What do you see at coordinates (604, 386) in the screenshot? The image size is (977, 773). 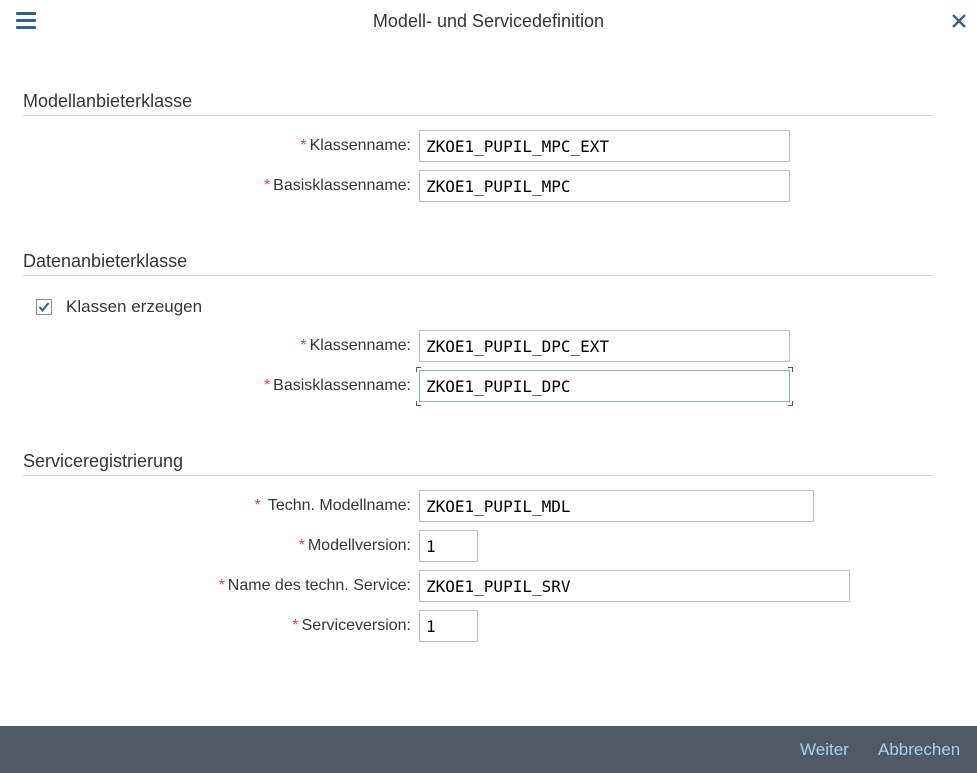 I see `data-base-class-input` at bounding box center [604, 386].